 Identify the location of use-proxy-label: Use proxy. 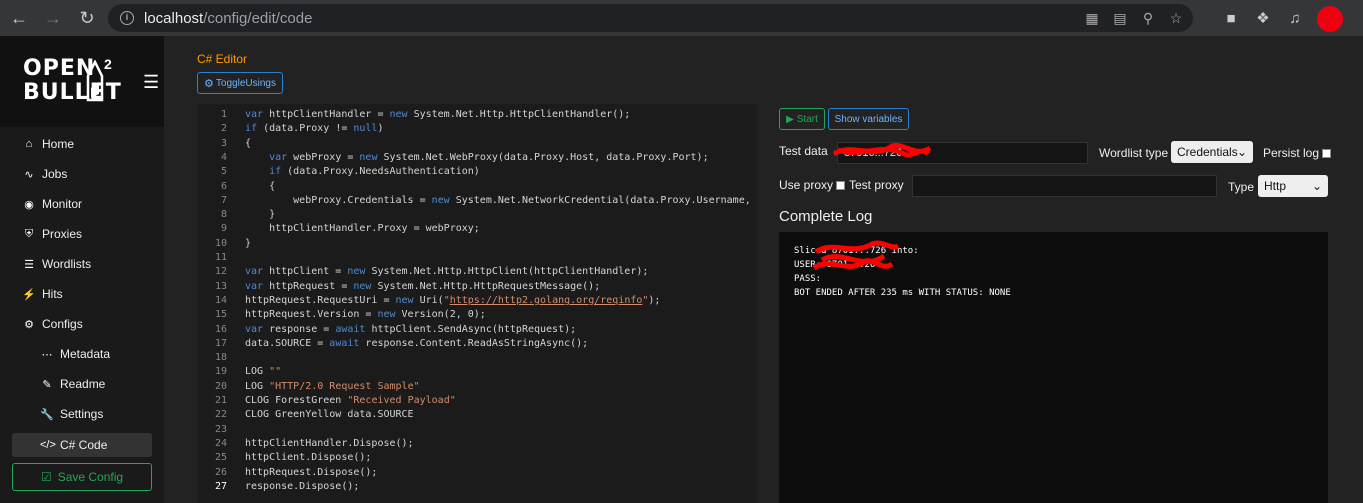
(812, 185).